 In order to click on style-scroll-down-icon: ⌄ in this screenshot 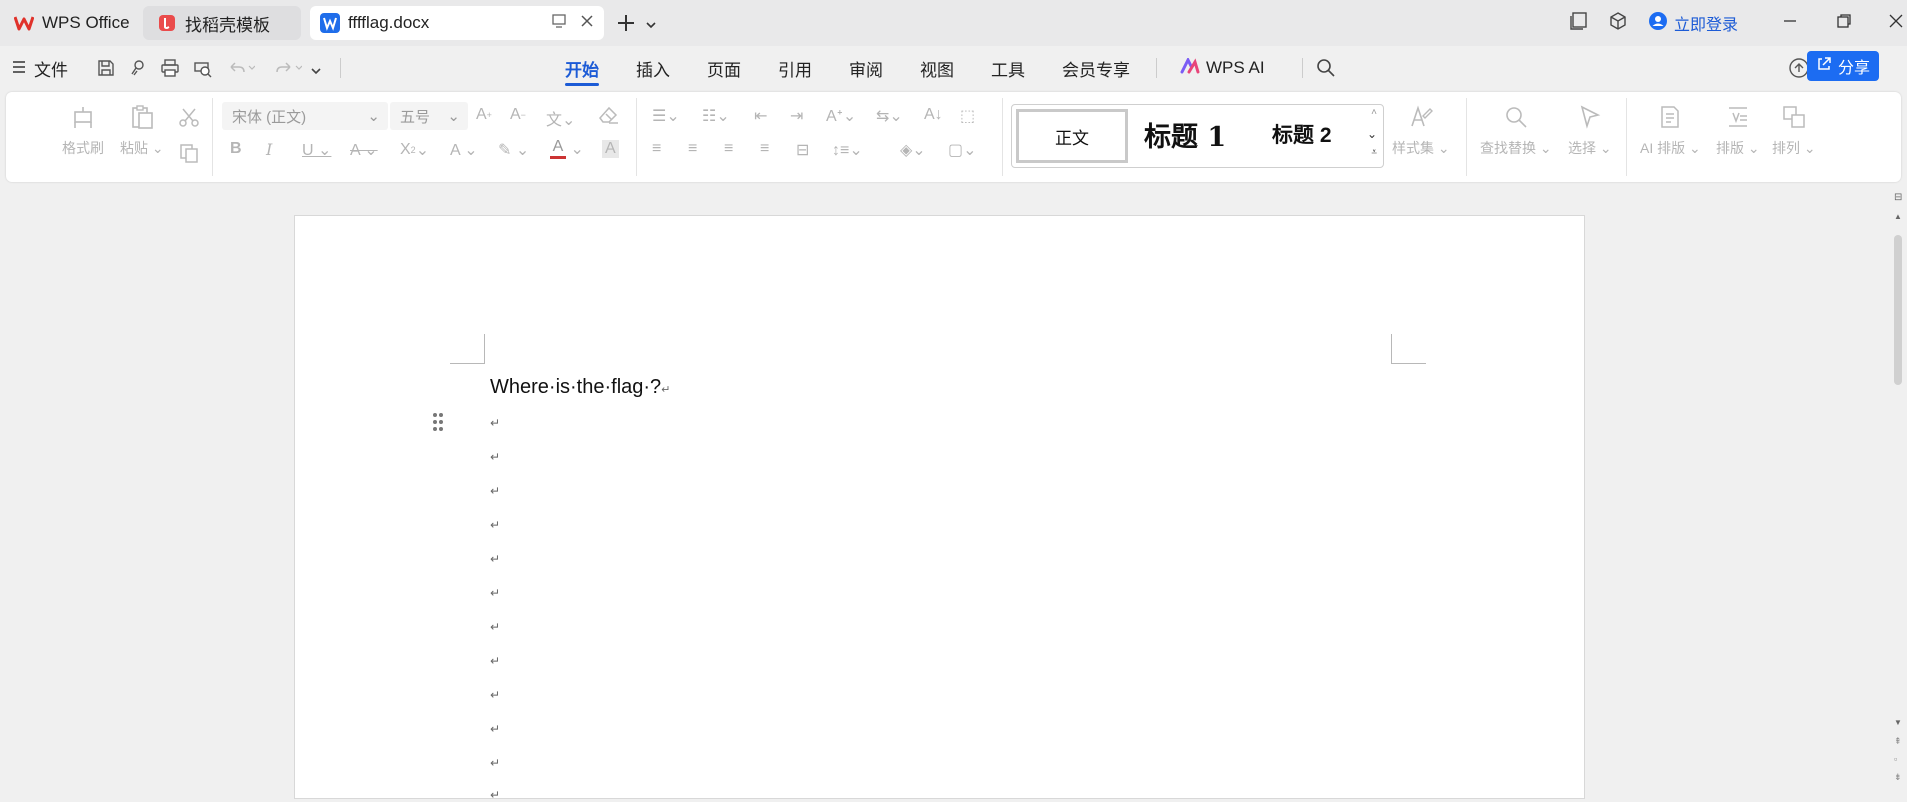, I will do `click(1372, 134)`.